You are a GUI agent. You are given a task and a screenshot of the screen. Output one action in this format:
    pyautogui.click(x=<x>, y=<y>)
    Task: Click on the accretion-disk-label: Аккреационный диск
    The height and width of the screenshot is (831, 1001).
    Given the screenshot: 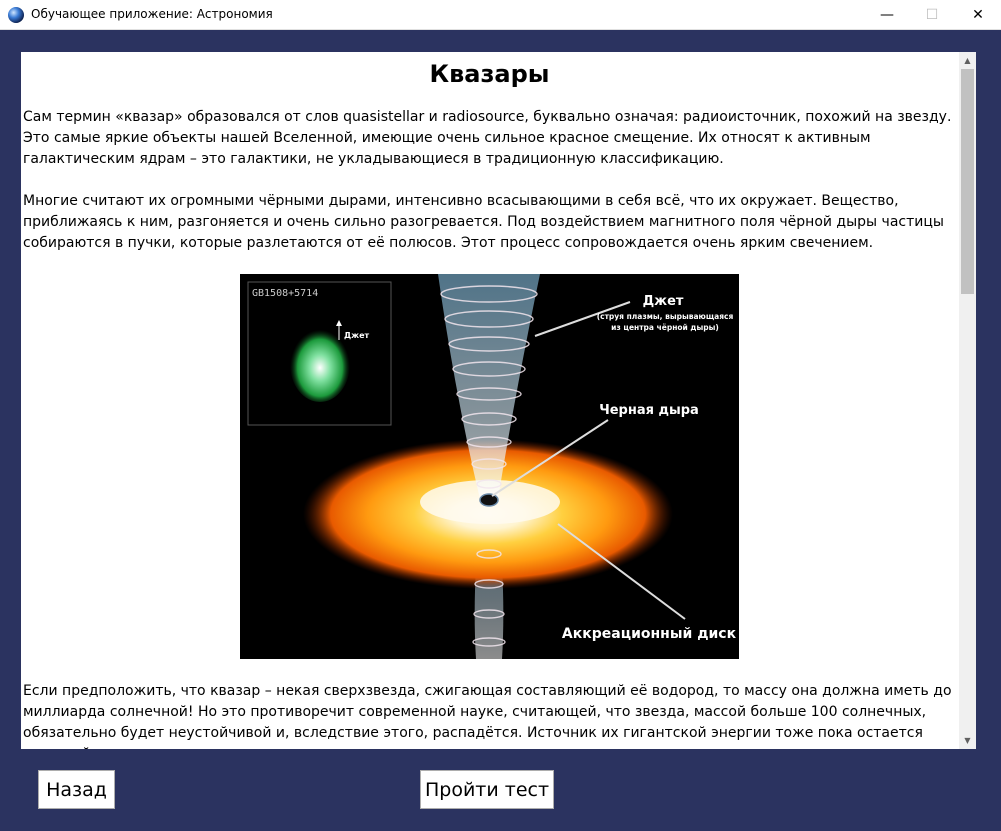 What is the action you would take?
    pyautogui.click(x=649, y=634)
    